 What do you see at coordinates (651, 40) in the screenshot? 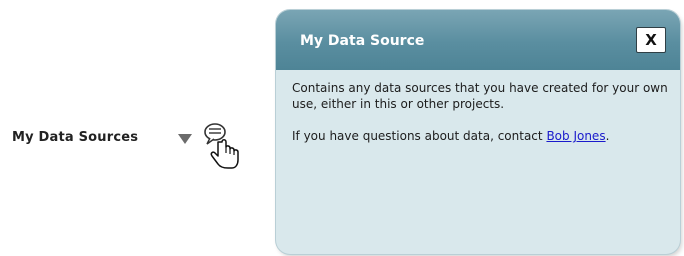
I see `close-button: X` at bounding box center [651, 40].